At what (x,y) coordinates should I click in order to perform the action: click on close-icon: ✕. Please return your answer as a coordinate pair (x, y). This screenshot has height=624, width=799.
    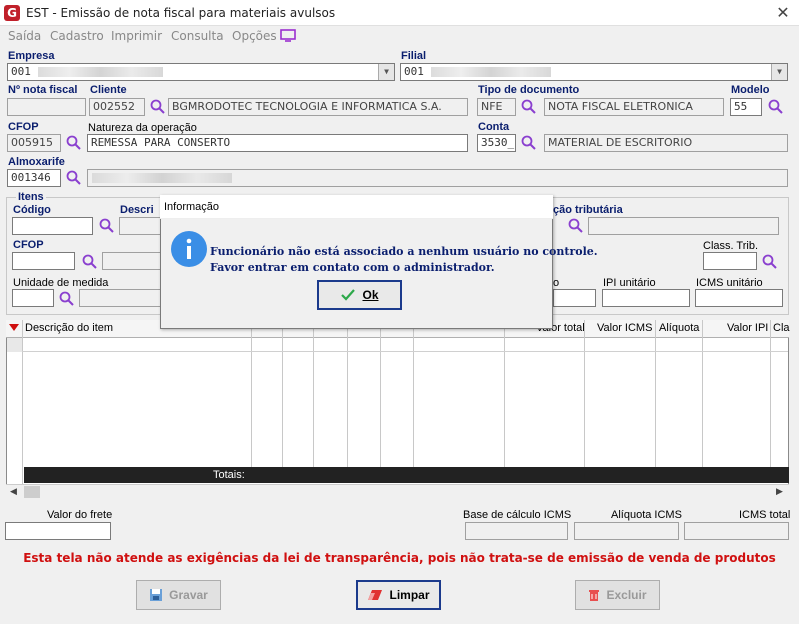
    Looking at the image, I should click on (783, 13).